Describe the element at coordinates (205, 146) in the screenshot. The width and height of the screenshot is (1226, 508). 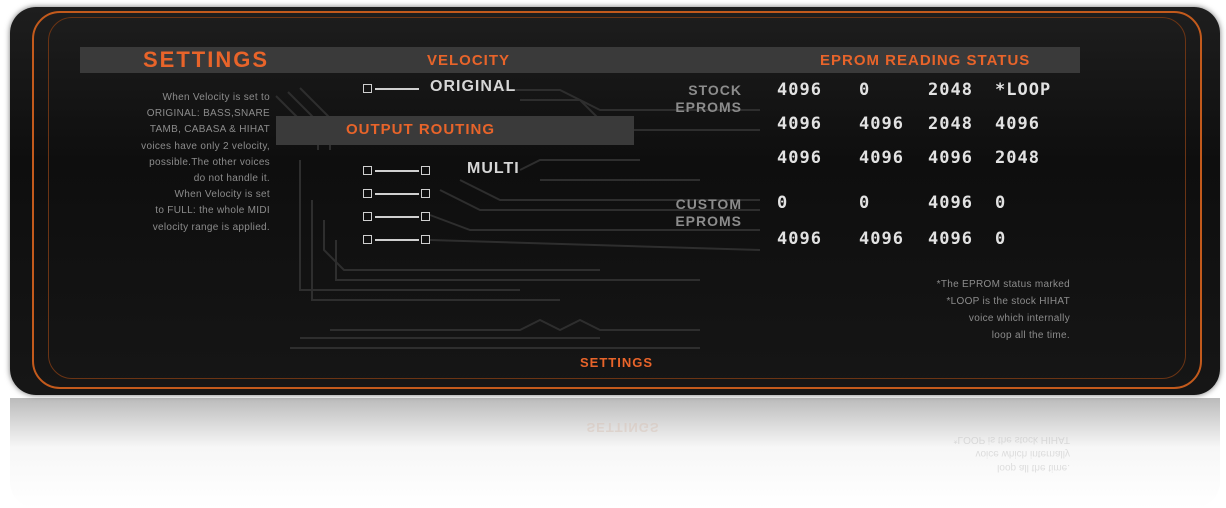
I see `description-line: voices have only 2 velocity,` at that location.